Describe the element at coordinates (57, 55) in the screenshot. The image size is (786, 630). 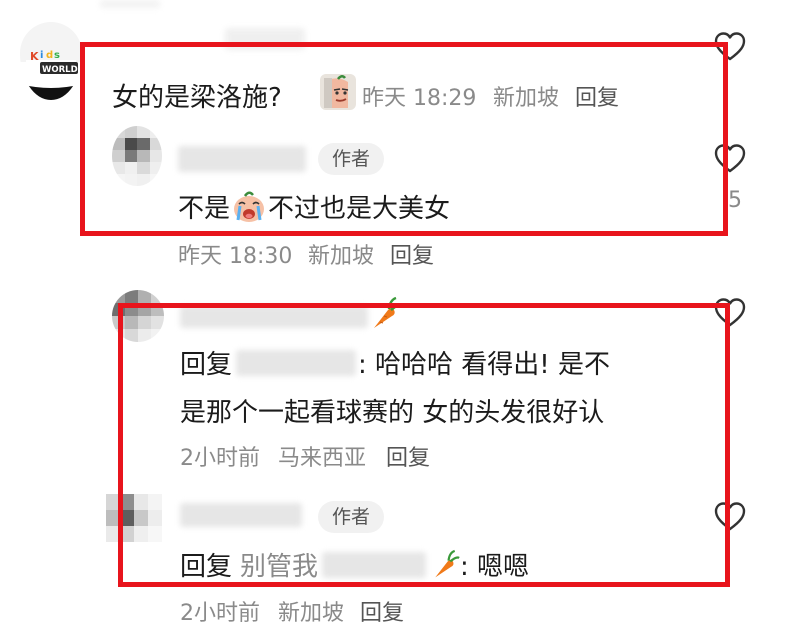
I see `svg-text: s` at that location.